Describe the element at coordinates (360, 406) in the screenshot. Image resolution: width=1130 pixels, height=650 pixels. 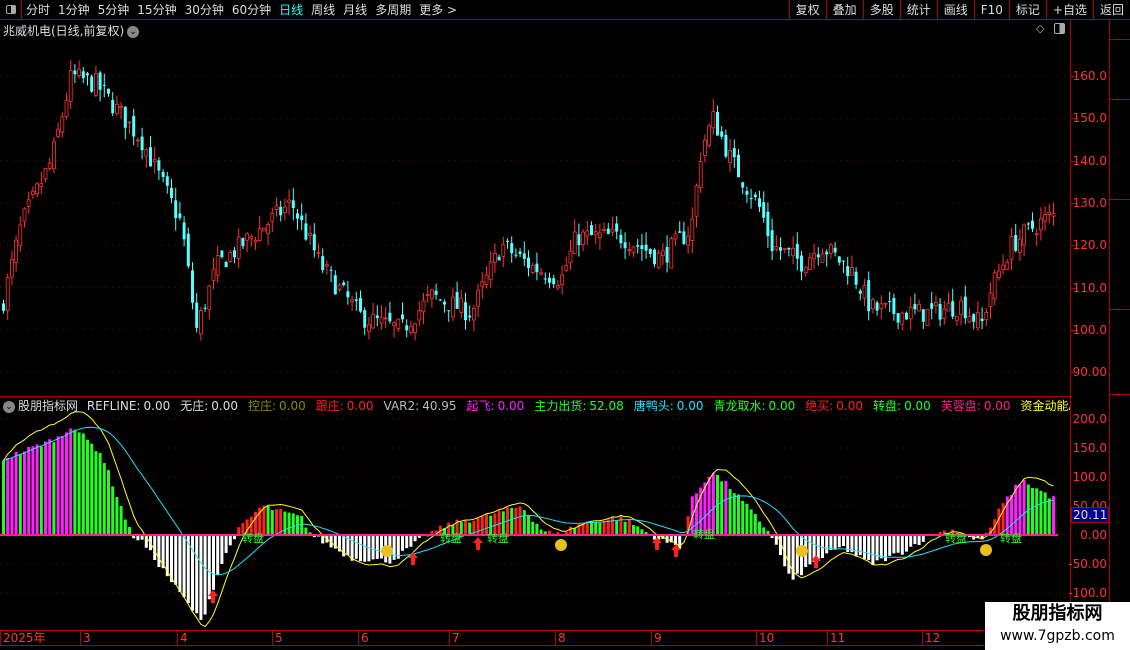
I see `indicator-number: 0.00` at that location.